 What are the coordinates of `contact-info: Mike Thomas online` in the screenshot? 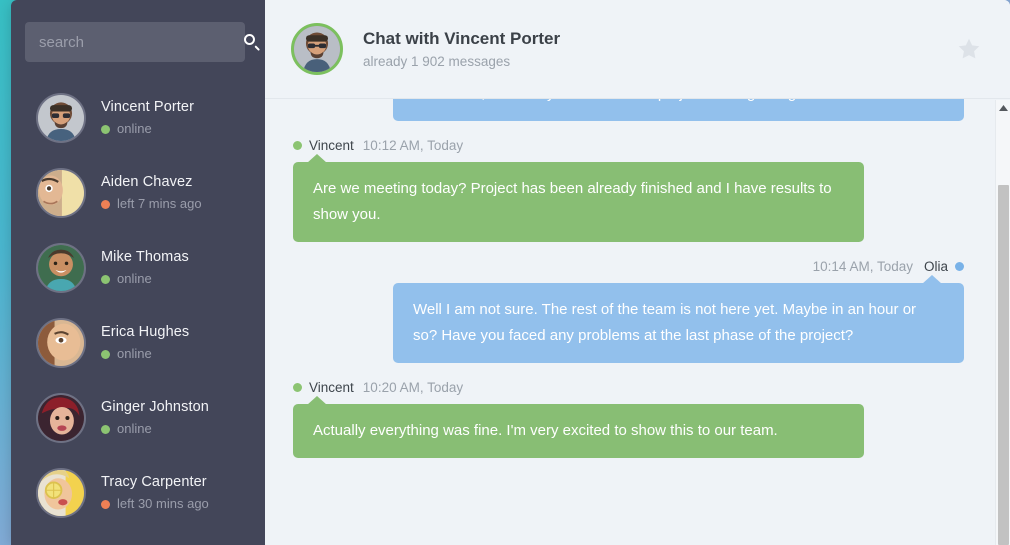 It's located at (145, 267).